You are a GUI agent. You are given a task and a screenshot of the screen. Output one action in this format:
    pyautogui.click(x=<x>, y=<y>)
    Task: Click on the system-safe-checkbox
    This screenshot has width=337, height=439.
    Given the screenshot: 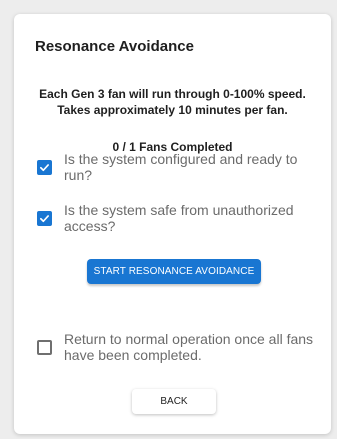 What is the action you would take?
    pyautogui.click(x=44, y=218)
    